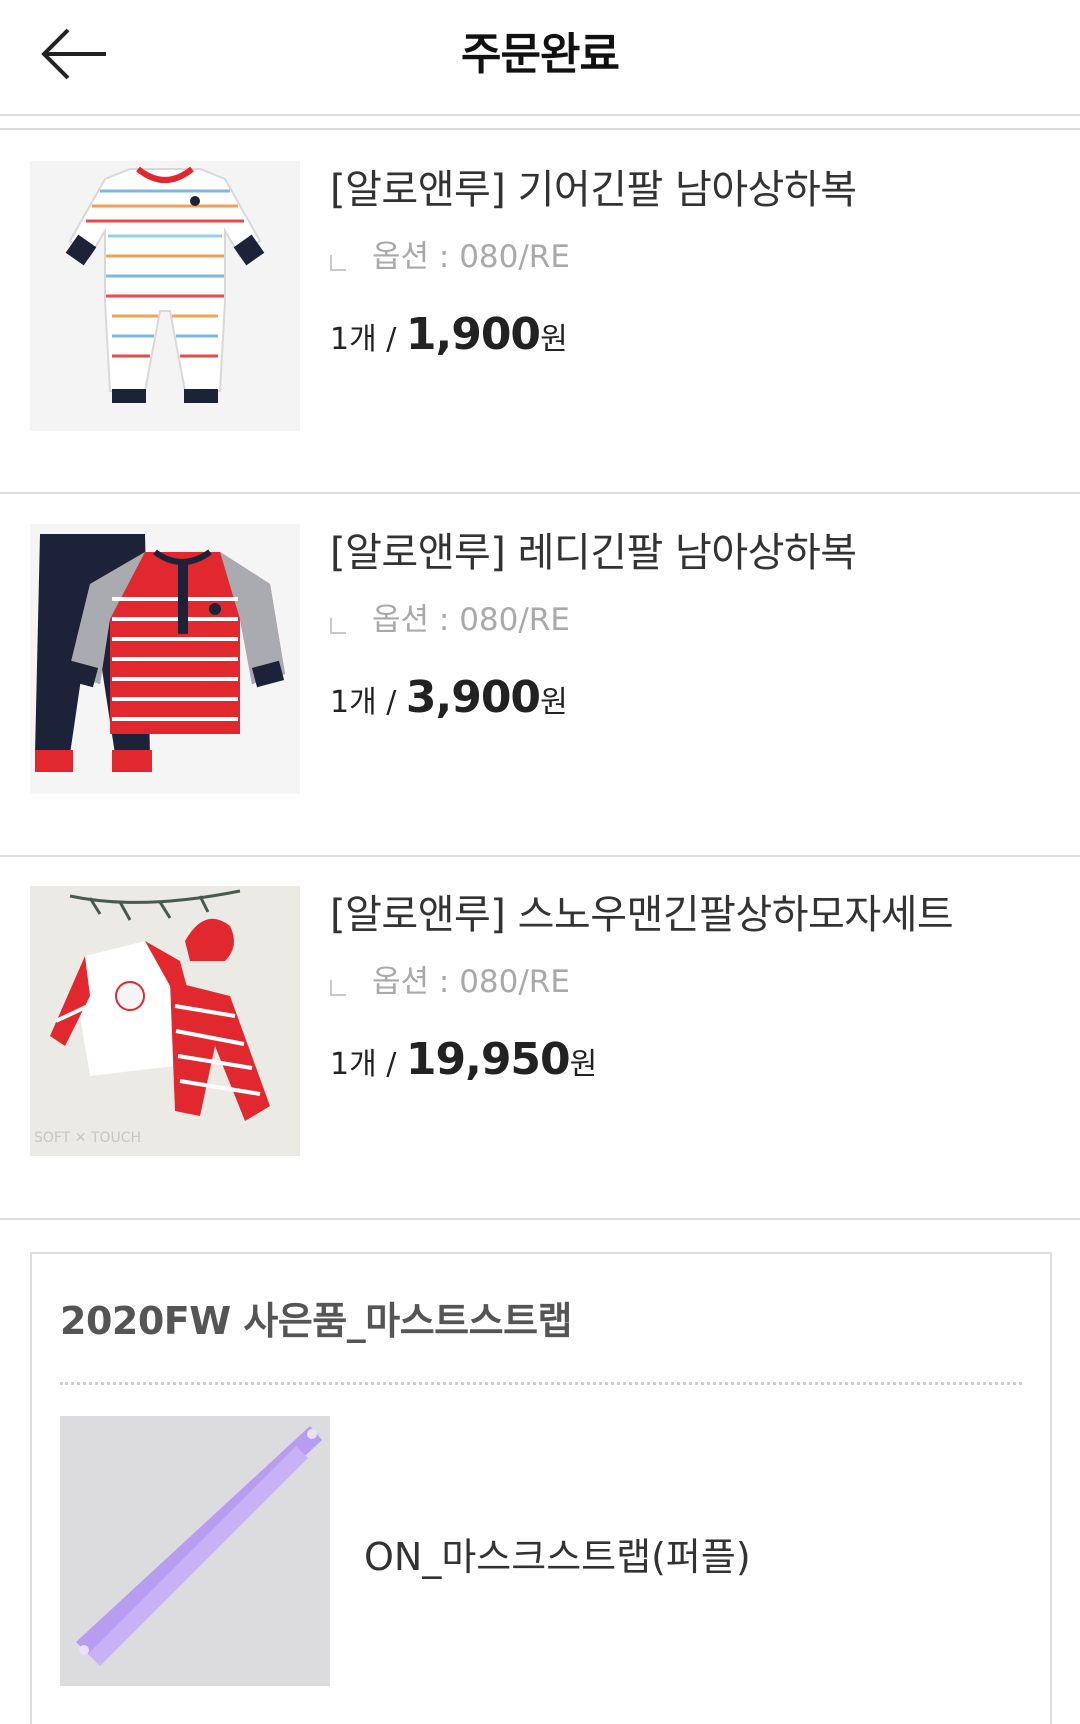 The height and width of the screenshot is (1724, 1080). What do you see at coordinates (593, 186) in the screenshot?
I see `product-title: [알로앤루] 기어긴팔 남아상하복` at bounding box center [593, 186].